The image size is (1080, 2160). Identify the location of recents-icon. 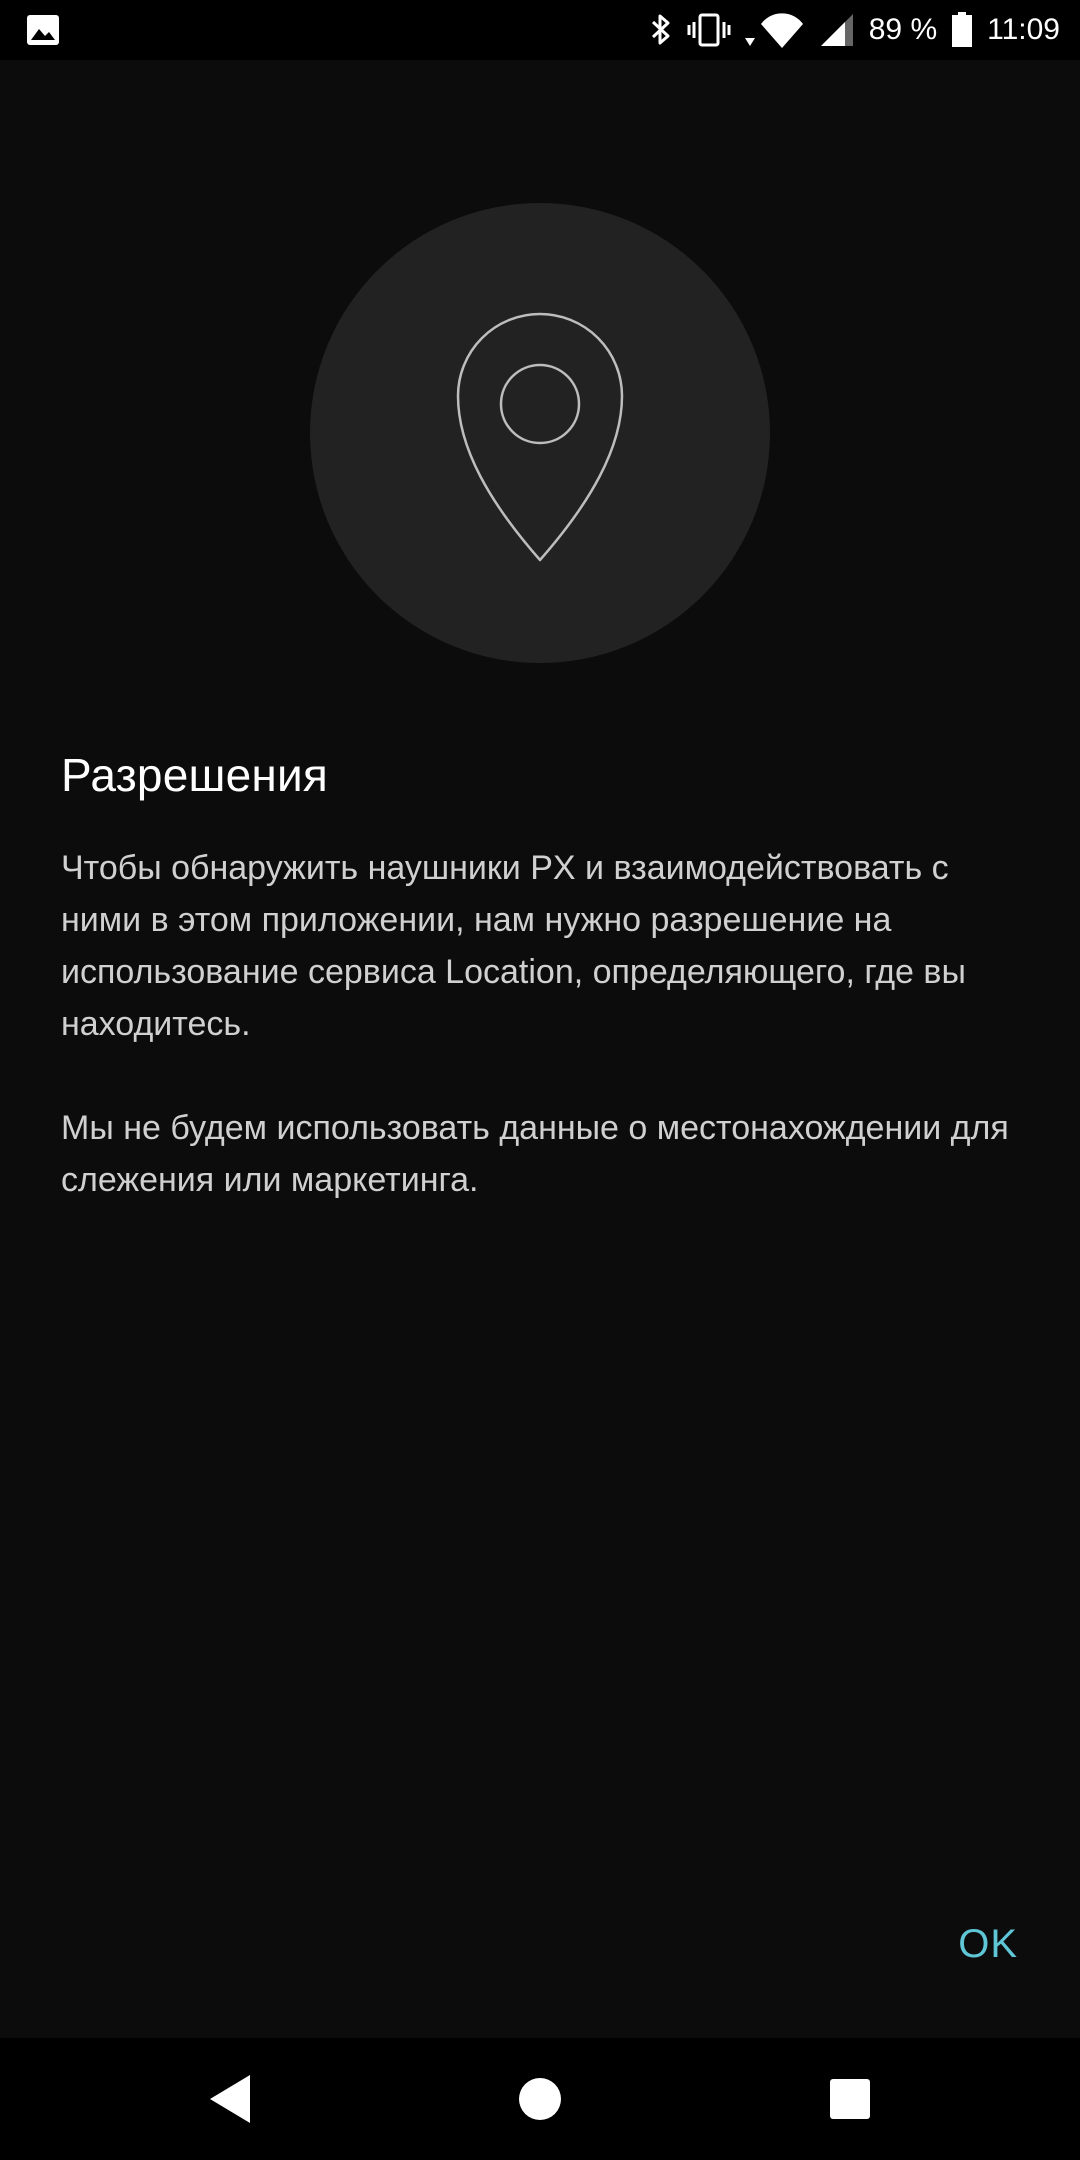
(850, 2099).